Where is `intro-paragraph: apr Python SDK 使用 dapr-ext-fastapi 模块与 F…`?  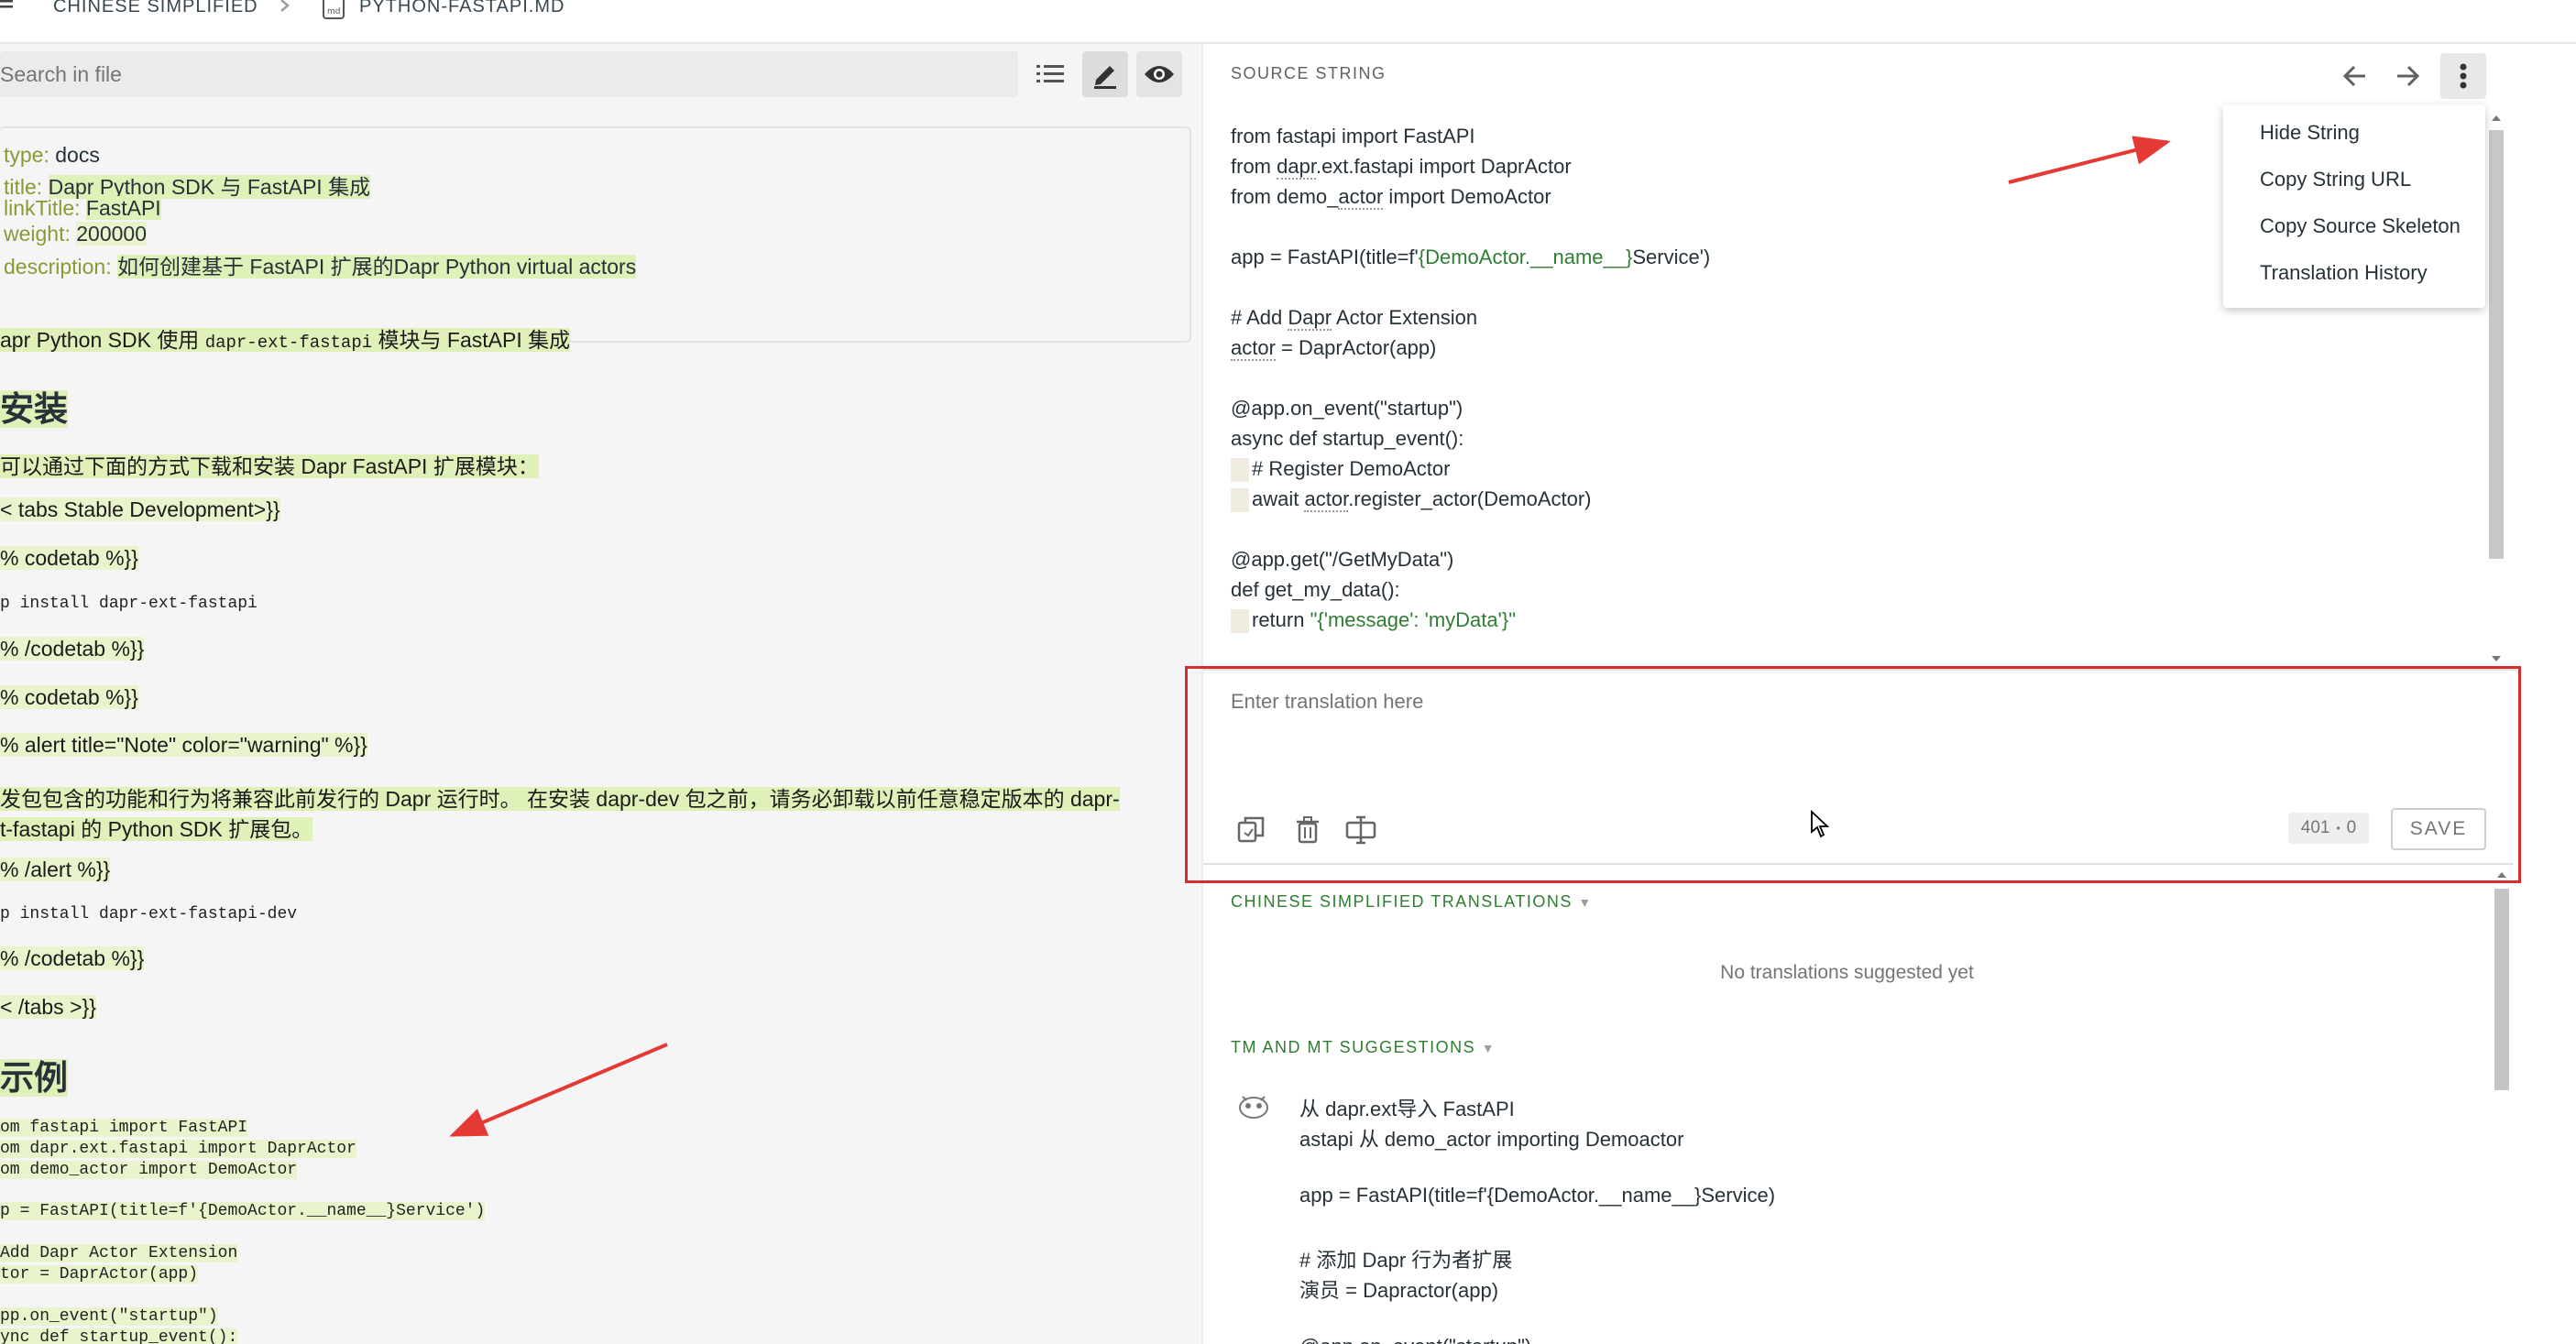 intro-paragraph: apr Python SDK 使用 dapr-ext-fastapi 模块与 F… is located at coordinates (286, 338).